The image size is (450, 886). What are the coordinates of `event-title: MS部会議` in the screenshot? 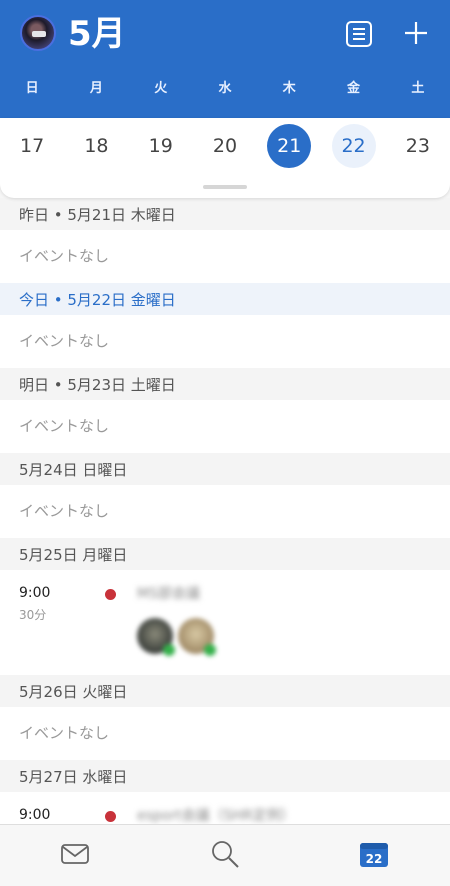 It's located at (168, 594).